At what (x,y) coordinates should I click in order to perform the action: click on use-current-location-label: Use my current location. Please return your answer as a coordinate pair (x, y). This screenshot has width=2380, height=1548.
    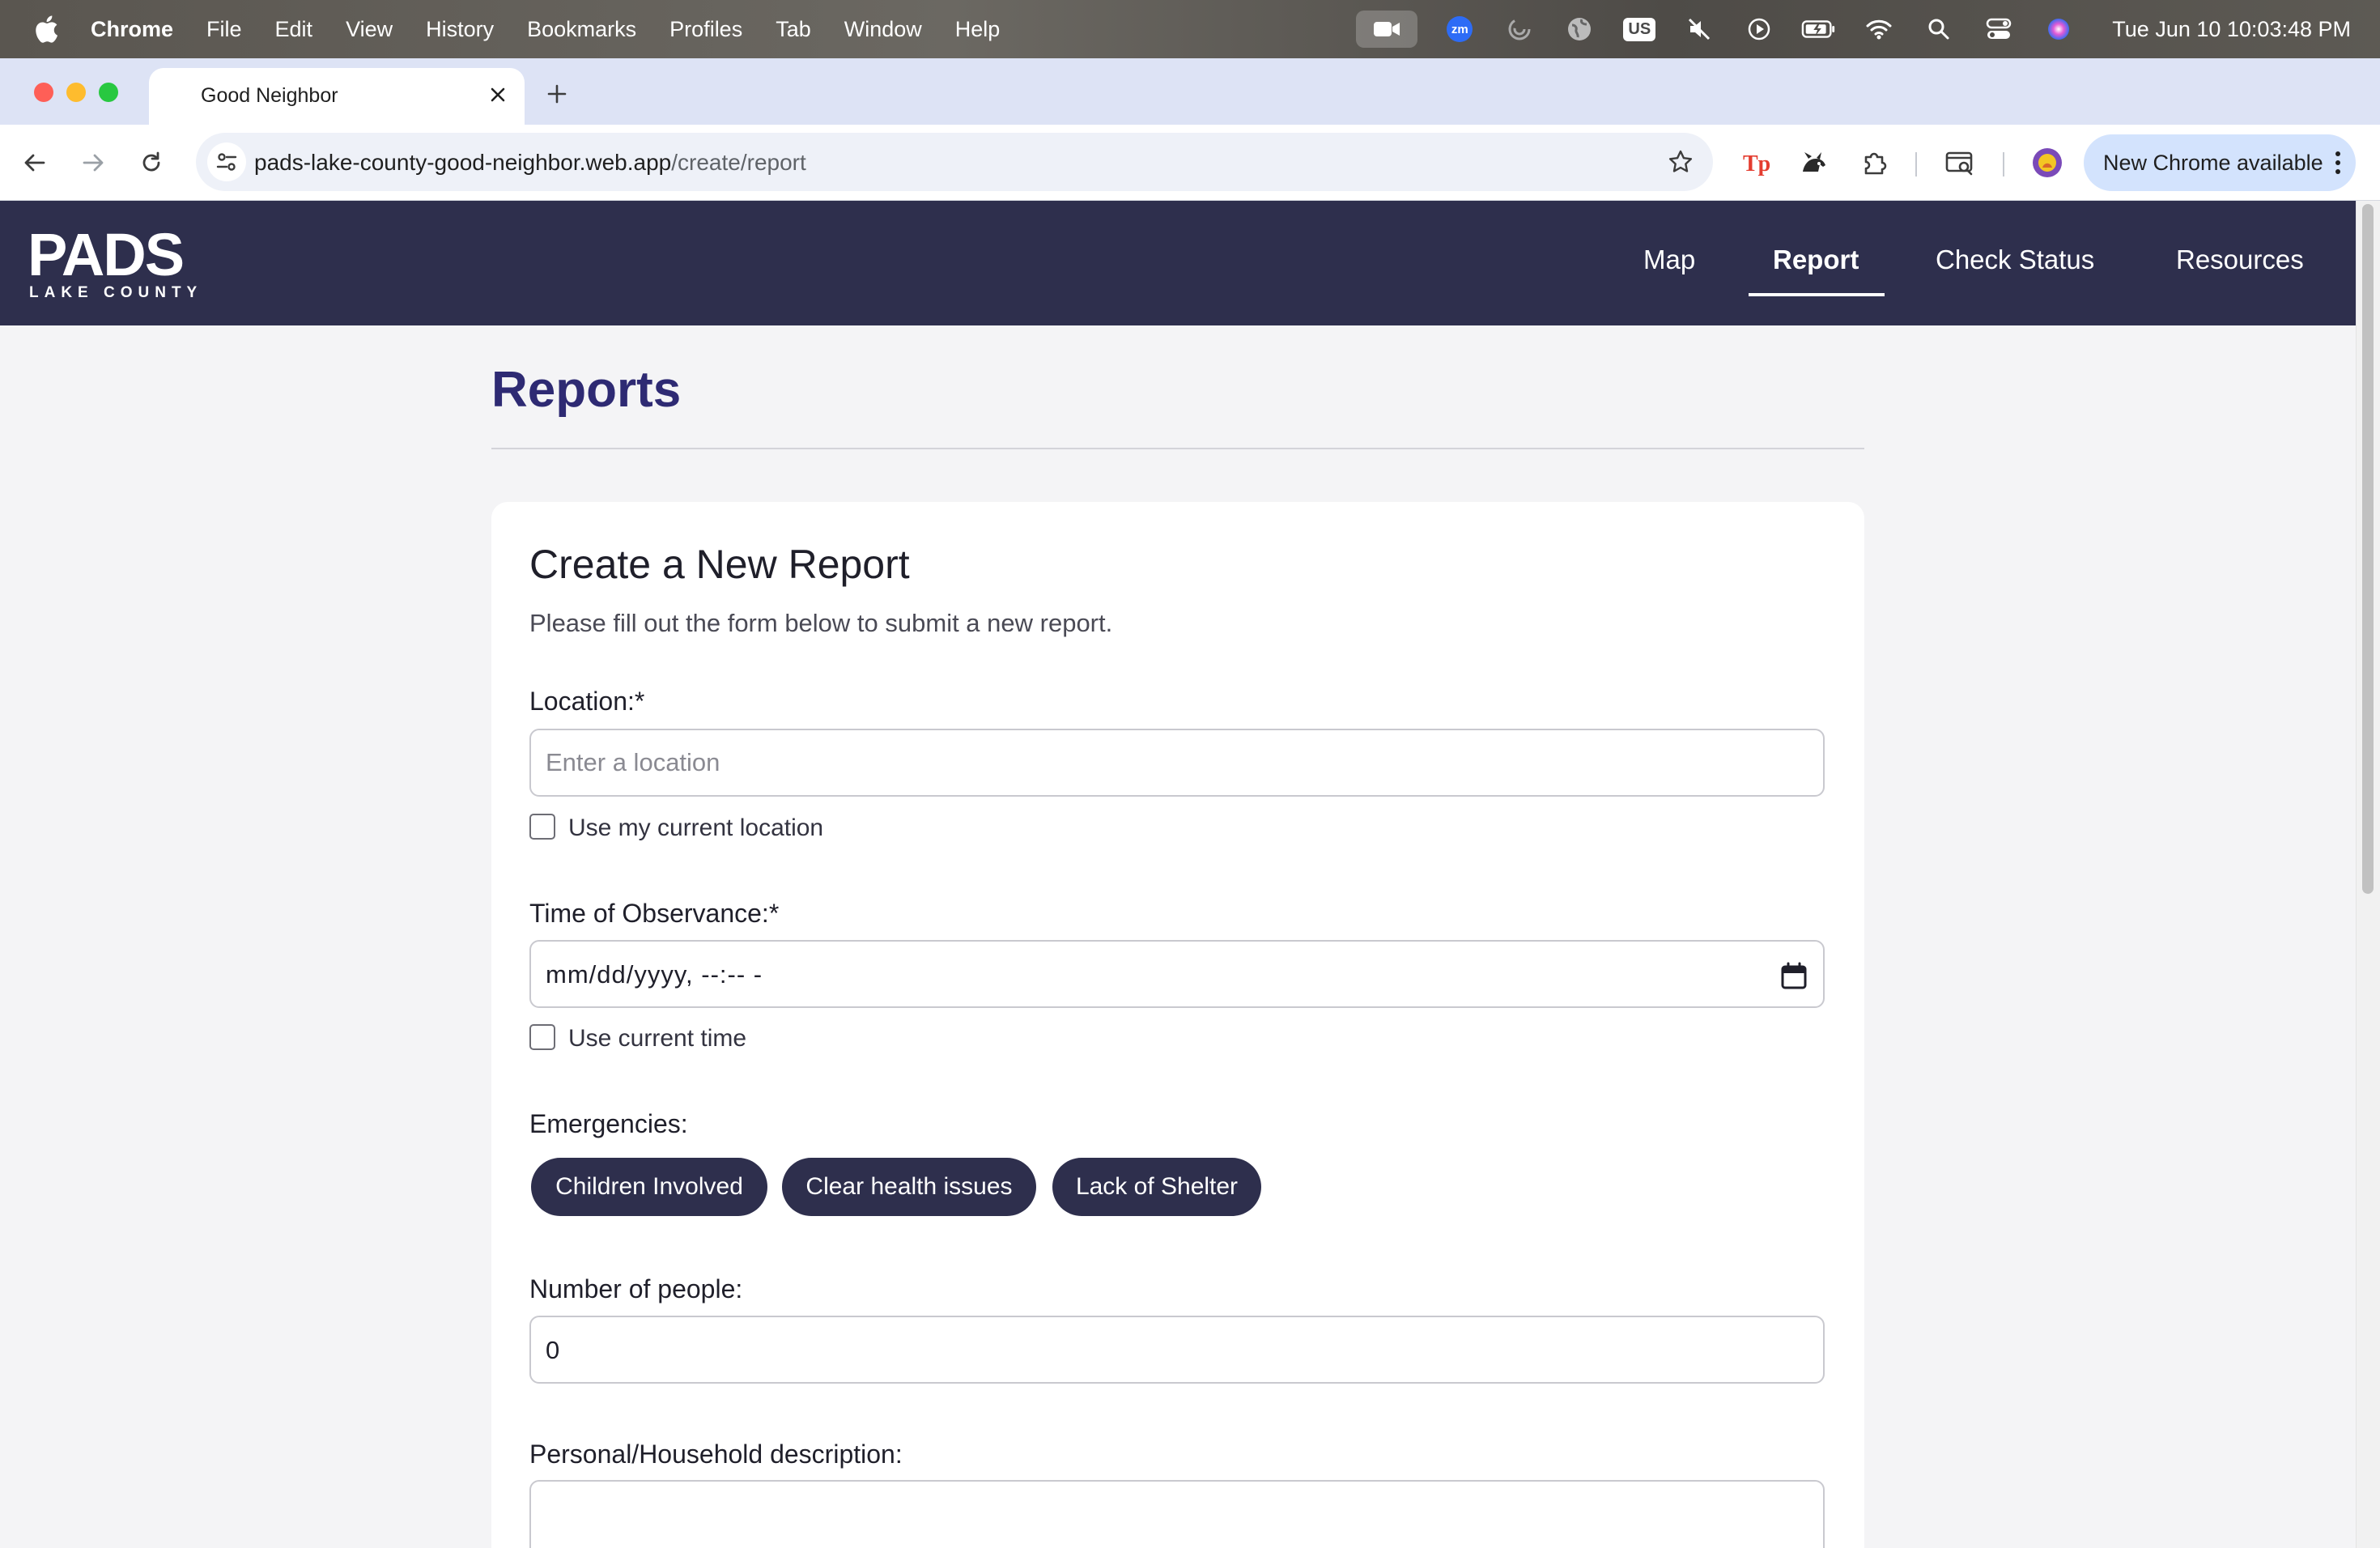
    Looking at the image, I should click on (695, 828).